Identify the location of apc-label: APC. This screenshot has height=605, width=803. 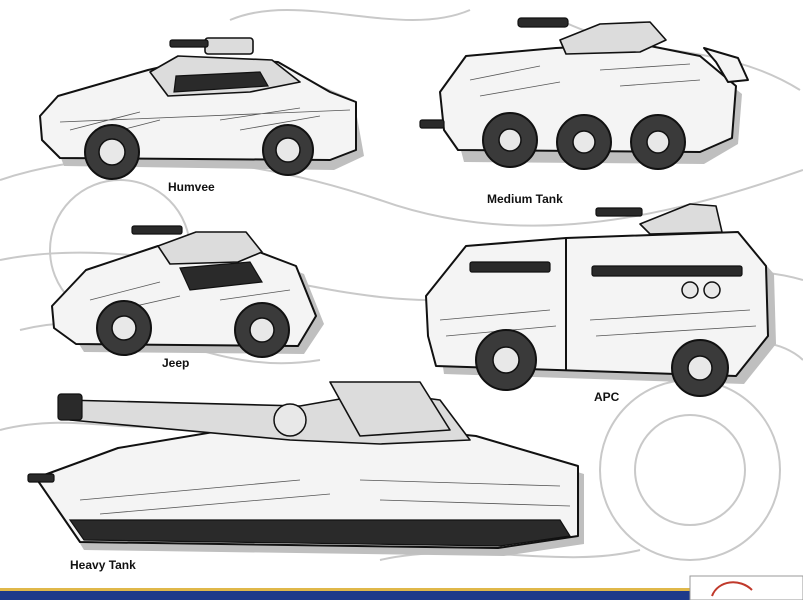
(607, 397).